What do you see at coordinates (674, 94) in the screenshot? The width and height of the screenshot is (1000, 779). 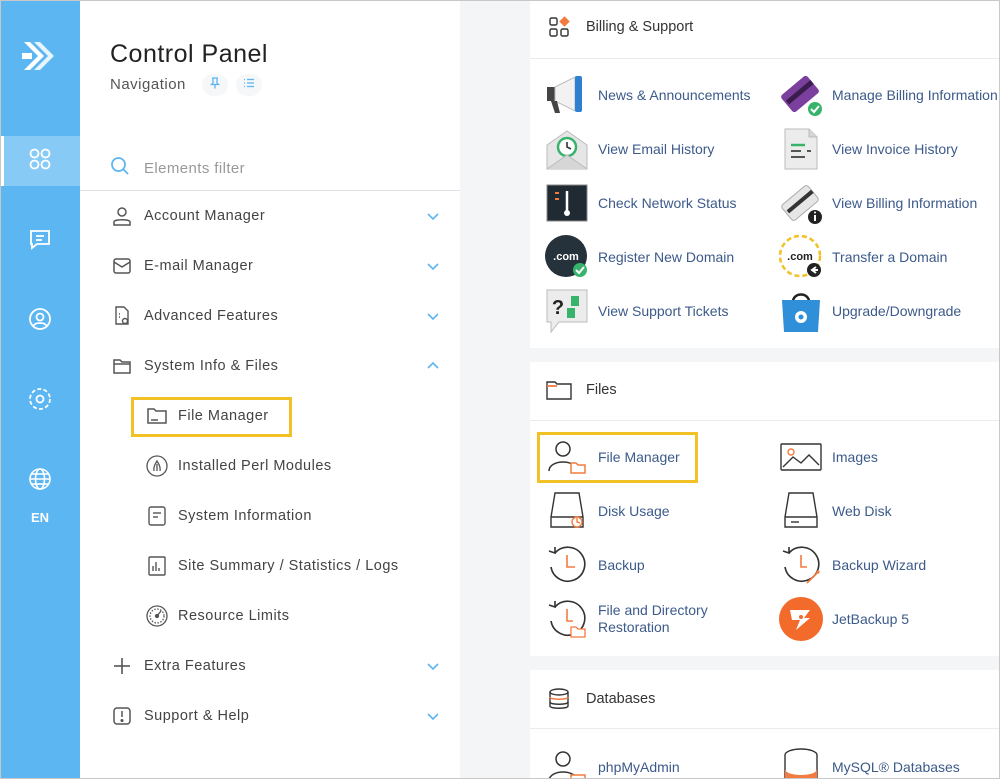 I see `tile-label: News & Announcements` at bounding box center [674, 94].